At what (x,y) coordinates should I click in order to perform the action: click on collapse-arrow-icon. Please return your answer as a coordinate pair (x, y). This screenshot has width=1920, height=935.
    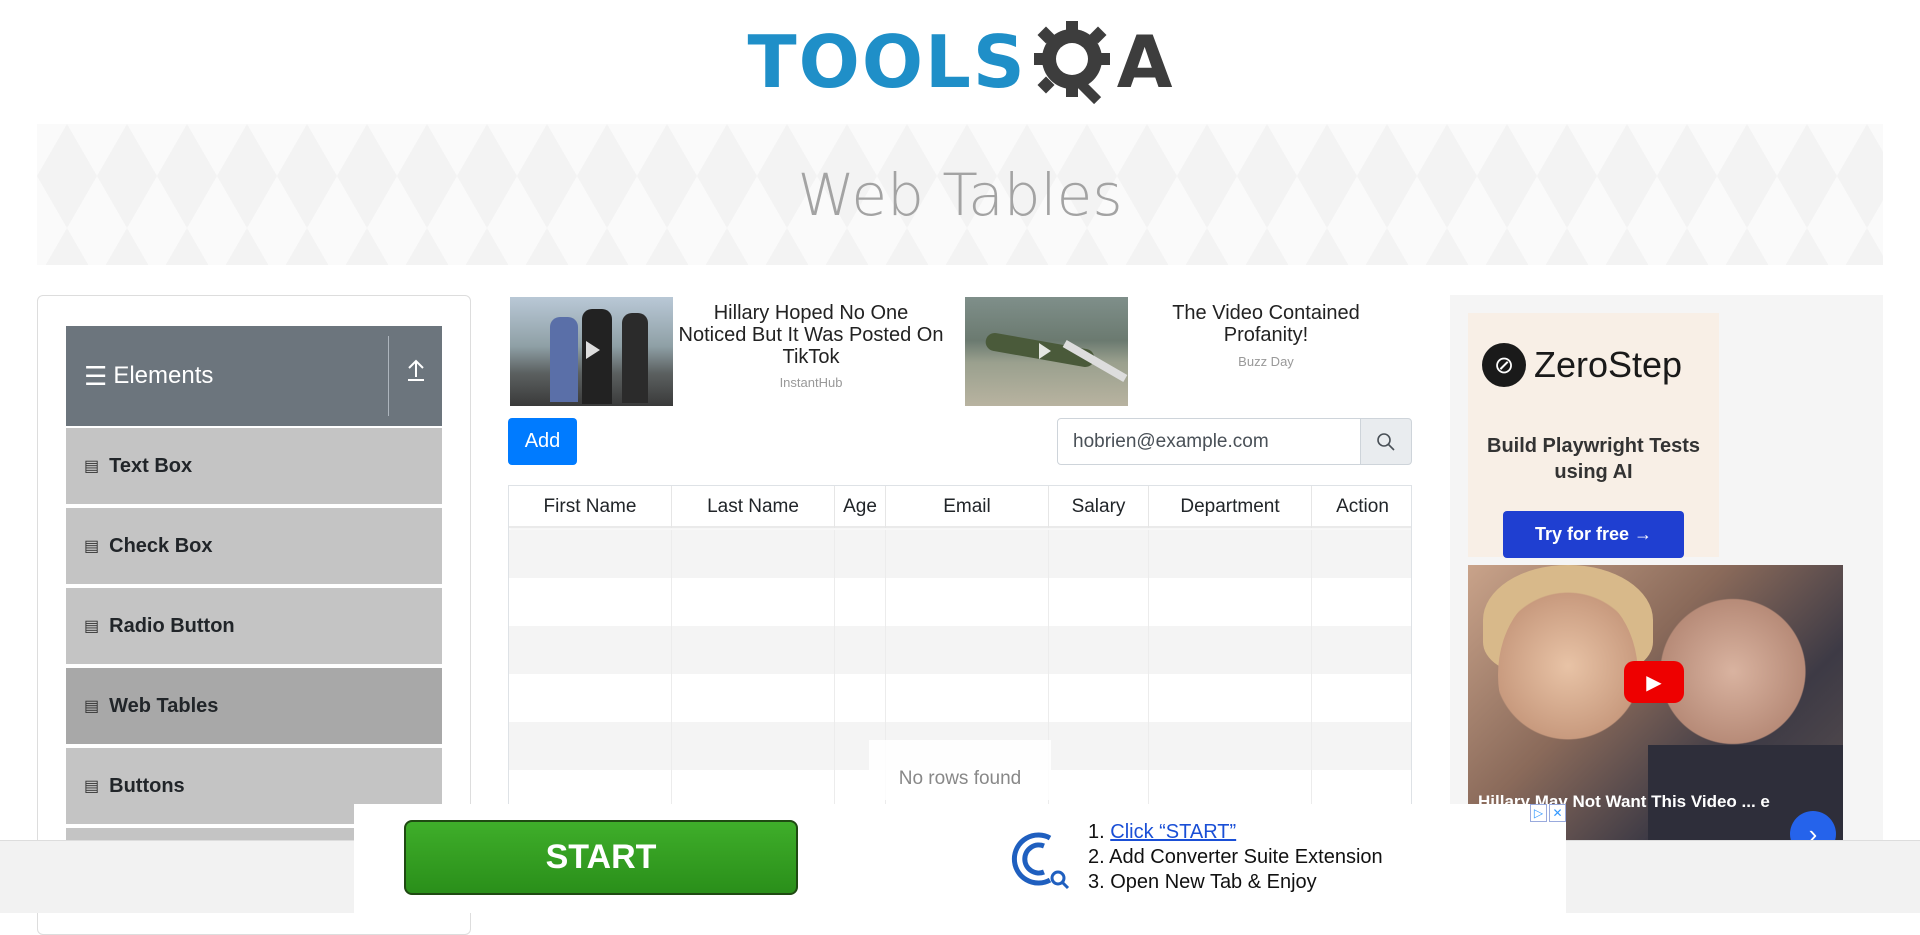
    Looking at the image, I should click on (416, 376).